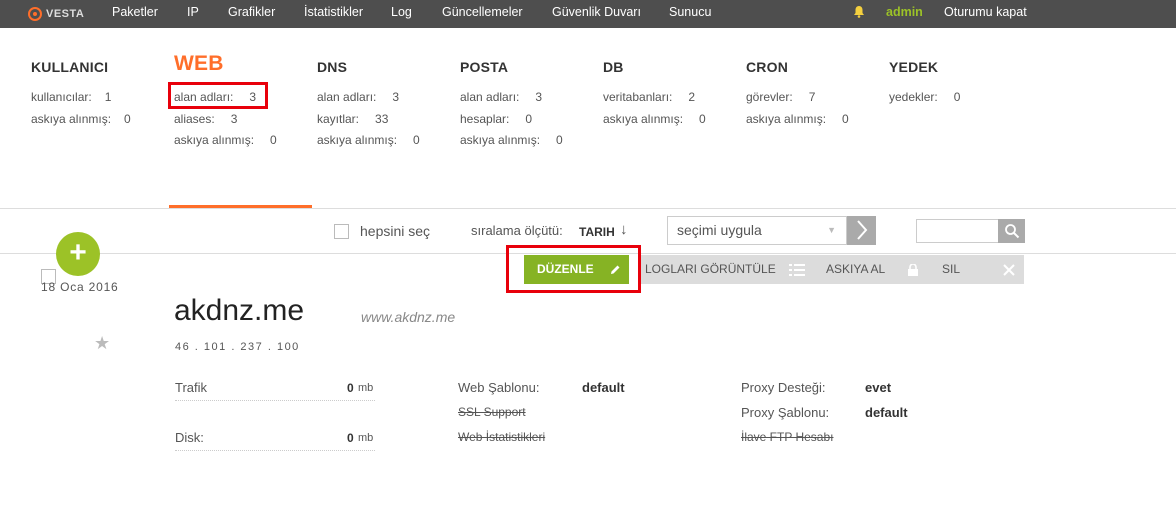 This screenshot has height=505, width=1176. Describe the element at coordinates (638, 97) in the screenshot. I see `stat-label: veritabanları:` at that location.